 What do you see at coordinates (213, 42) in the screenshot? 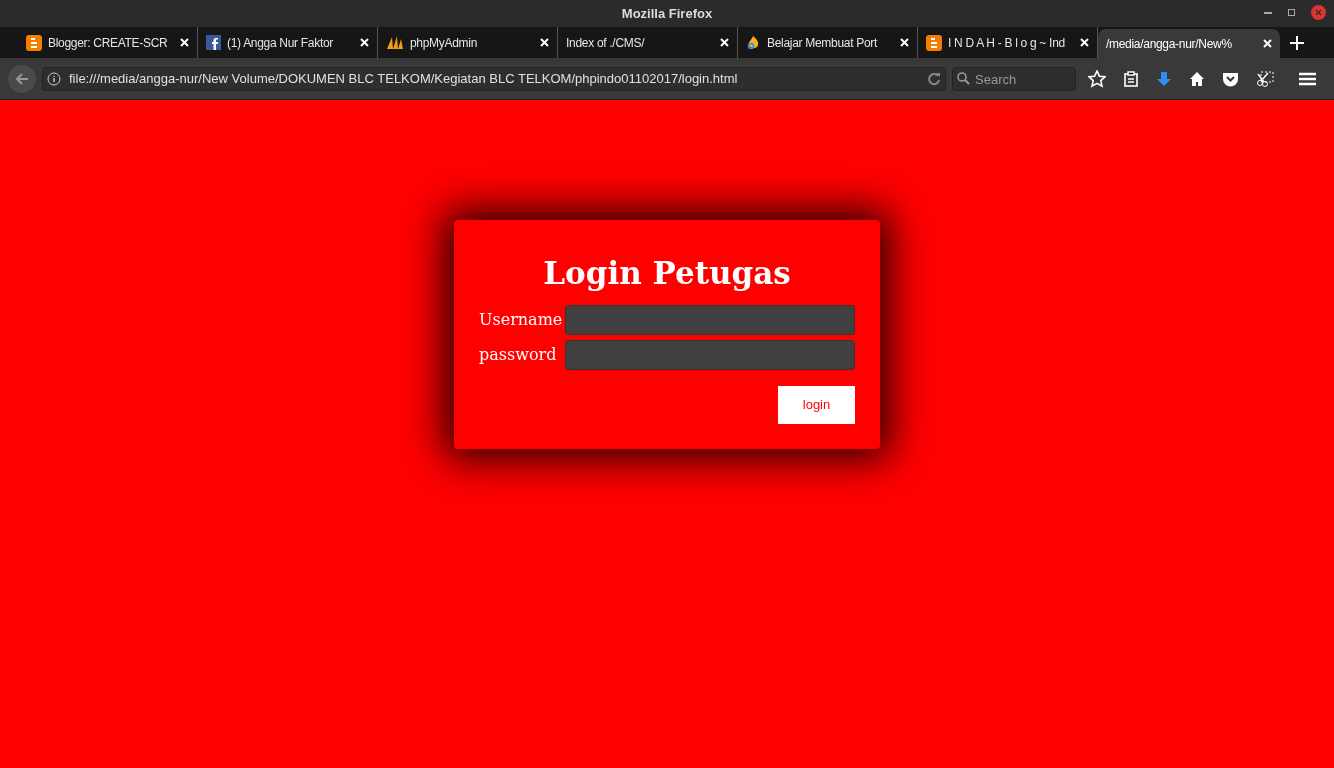
I see `facebook-icon` at bounding box center [213, 42].